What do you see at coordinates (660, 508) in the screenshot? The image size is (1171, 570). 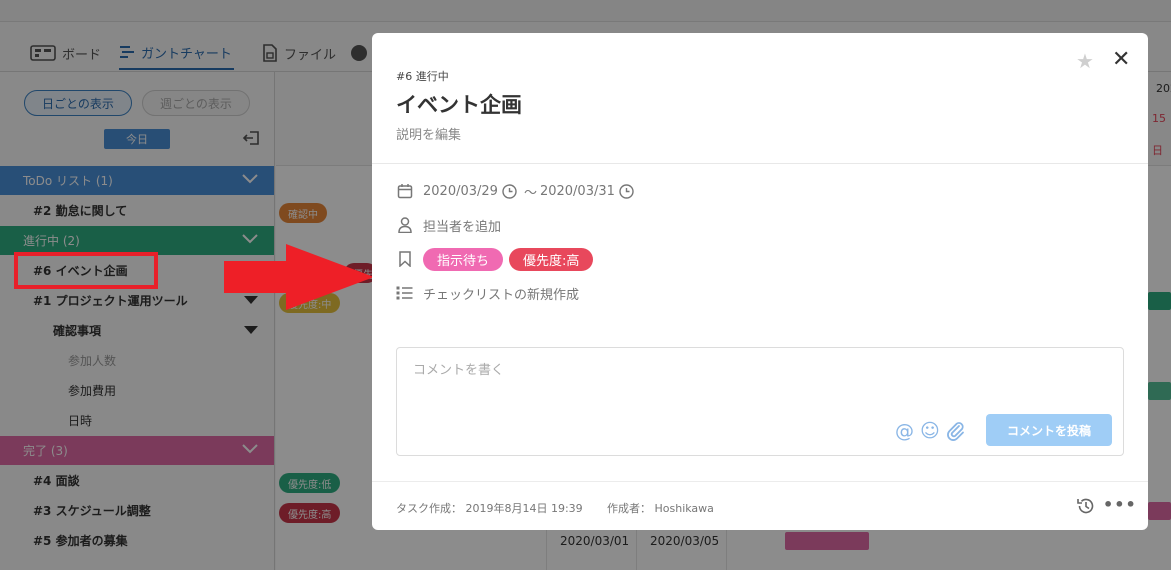 I see `task-author-info: 作成者： Hoshikawa` at bounding box center [660, 508].